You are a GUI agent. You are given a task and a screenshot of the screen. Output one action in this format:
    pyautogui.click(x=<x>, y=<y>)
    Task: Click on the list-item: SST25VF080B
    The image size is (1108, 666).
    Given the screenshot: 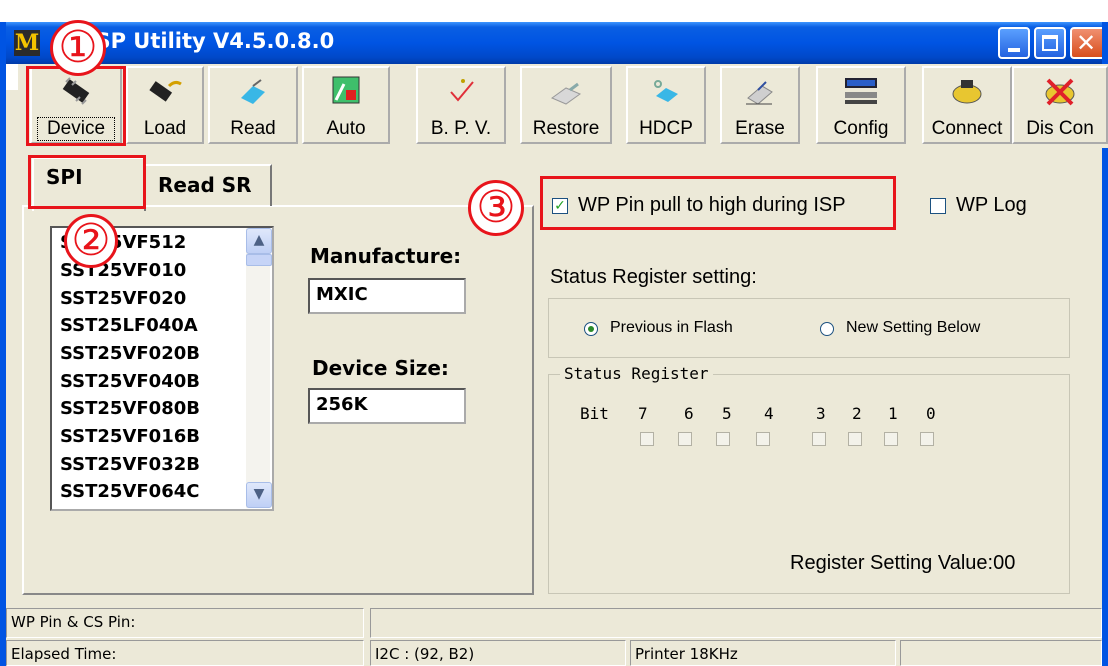 What is the action you would take?
    pyautogui.click(x=130, y=408)
    